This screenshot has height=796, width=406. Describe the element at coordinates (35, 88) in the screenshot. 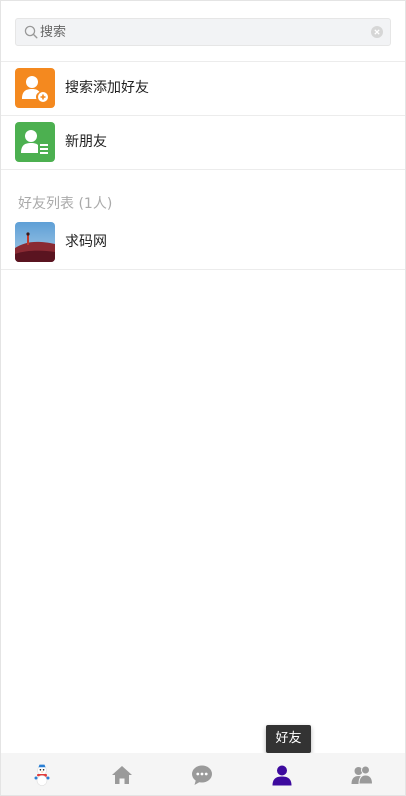

I see `add-friend-icon` at that location.